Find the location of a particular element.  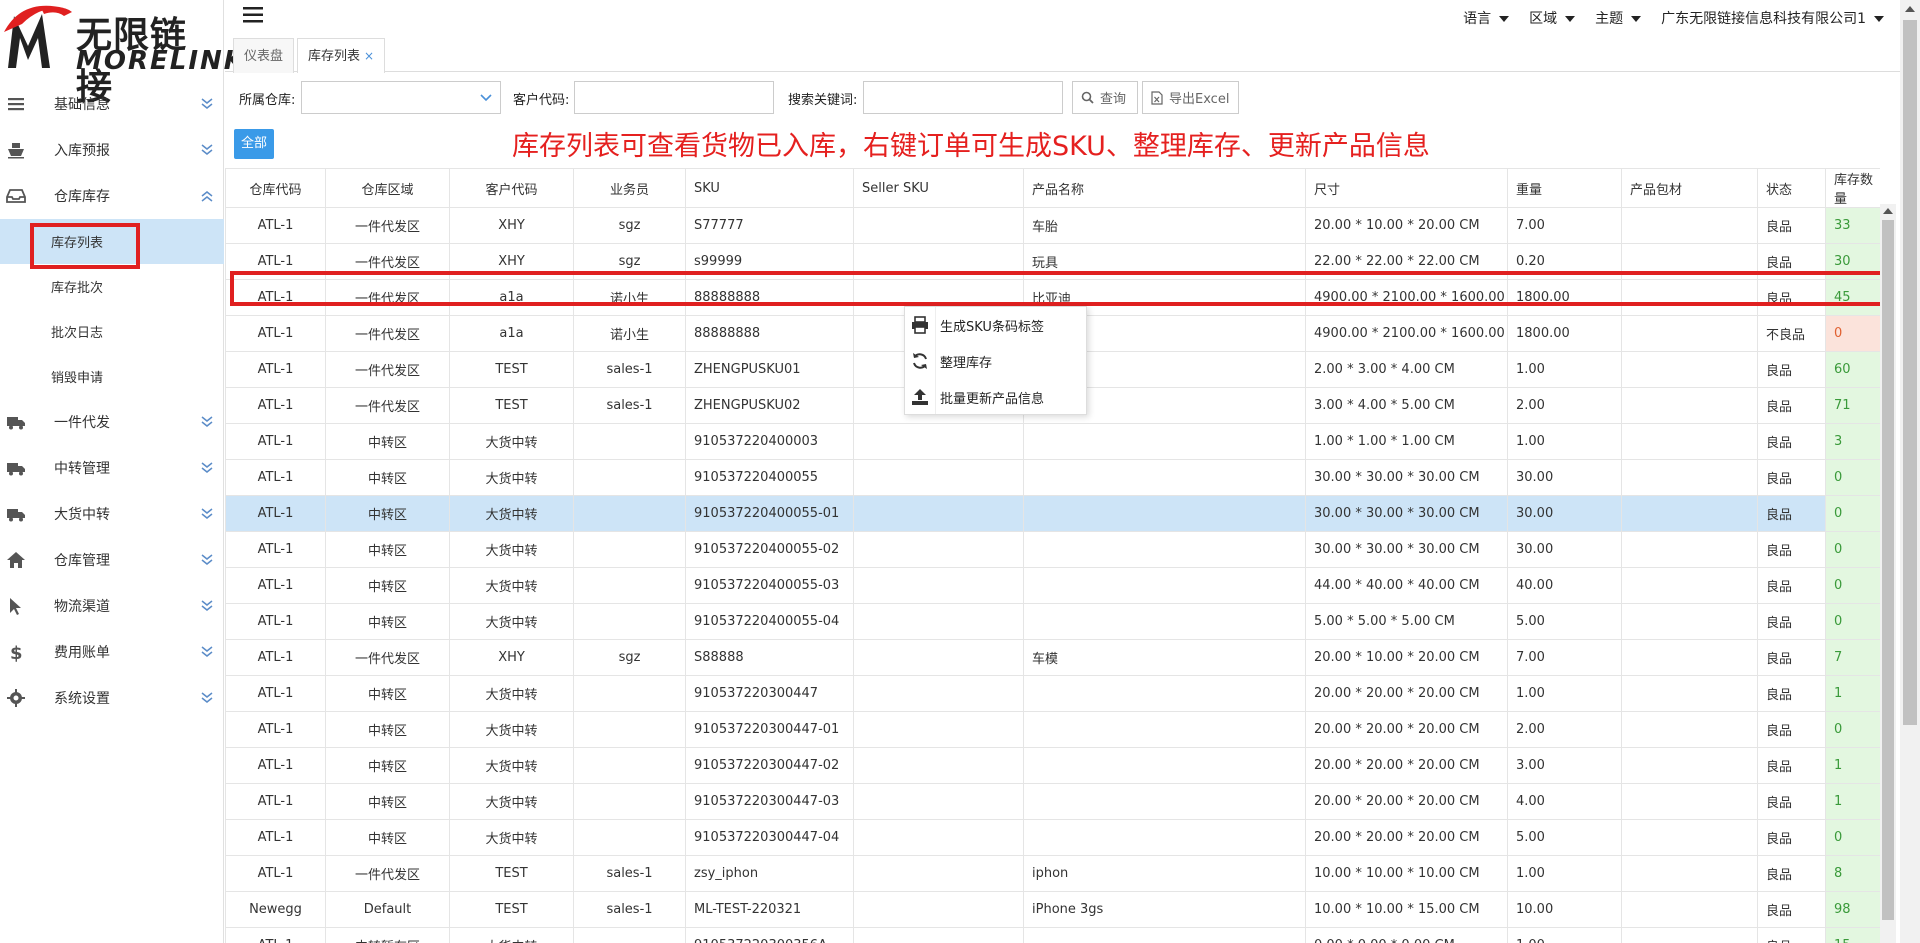

sidebar-subitem-destroy-request: 销毁申请 is located at coordinates (112, 376).